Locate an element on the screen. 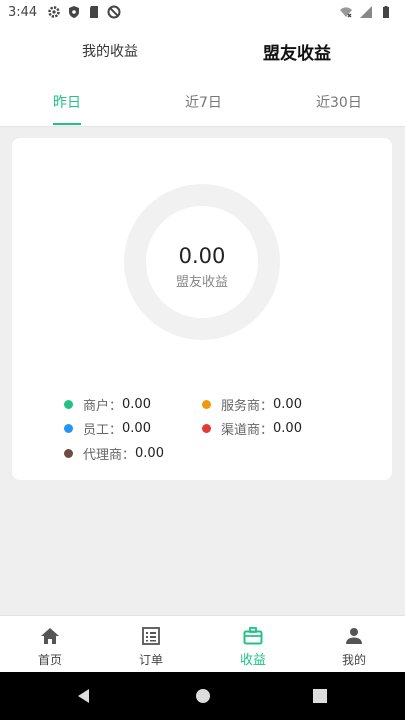 Image resolution: width=405 pixels, height=720 pixels. legend-dot-channel is located at coordinates (206, 428).